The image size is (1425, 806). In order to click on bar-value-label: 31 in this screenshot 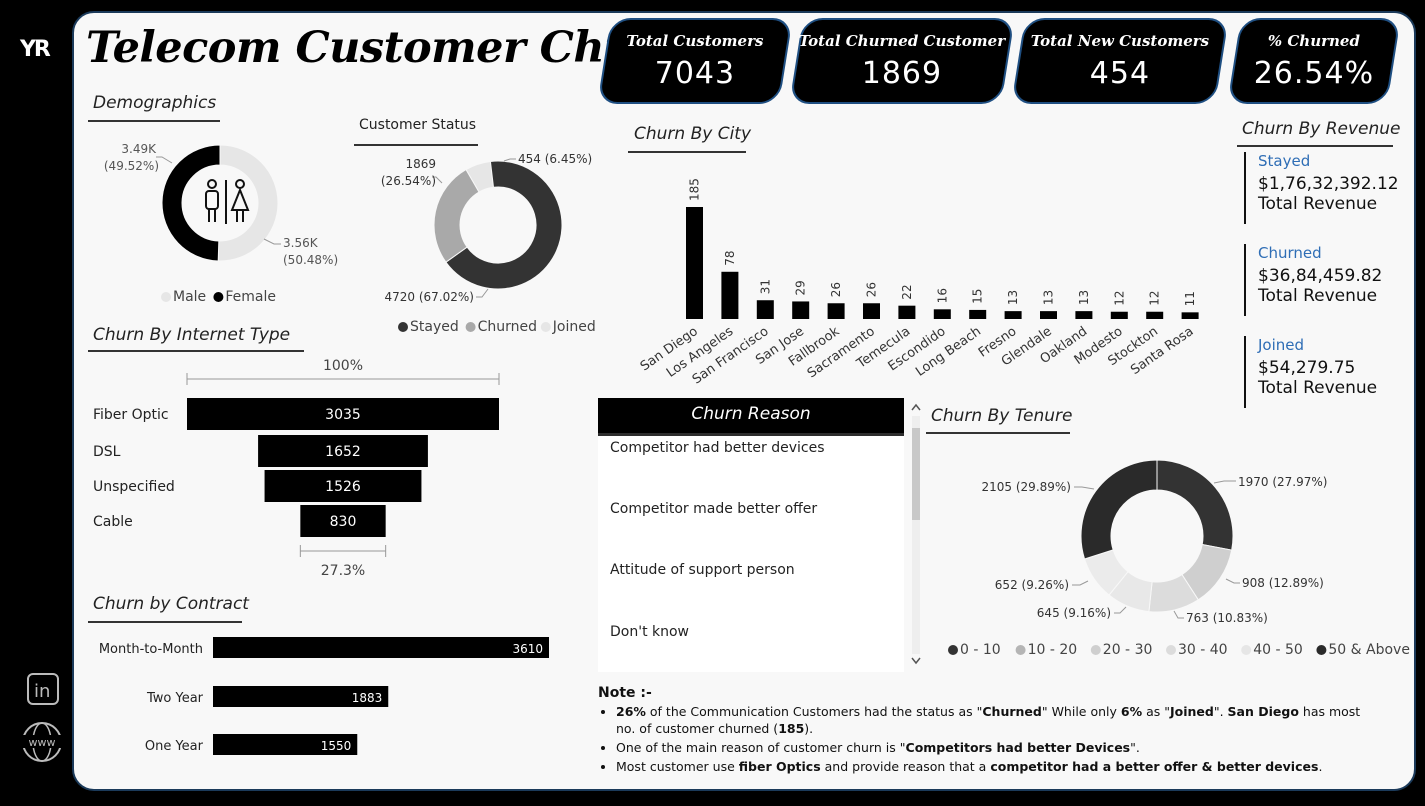, I will do `click(765, 286)`.